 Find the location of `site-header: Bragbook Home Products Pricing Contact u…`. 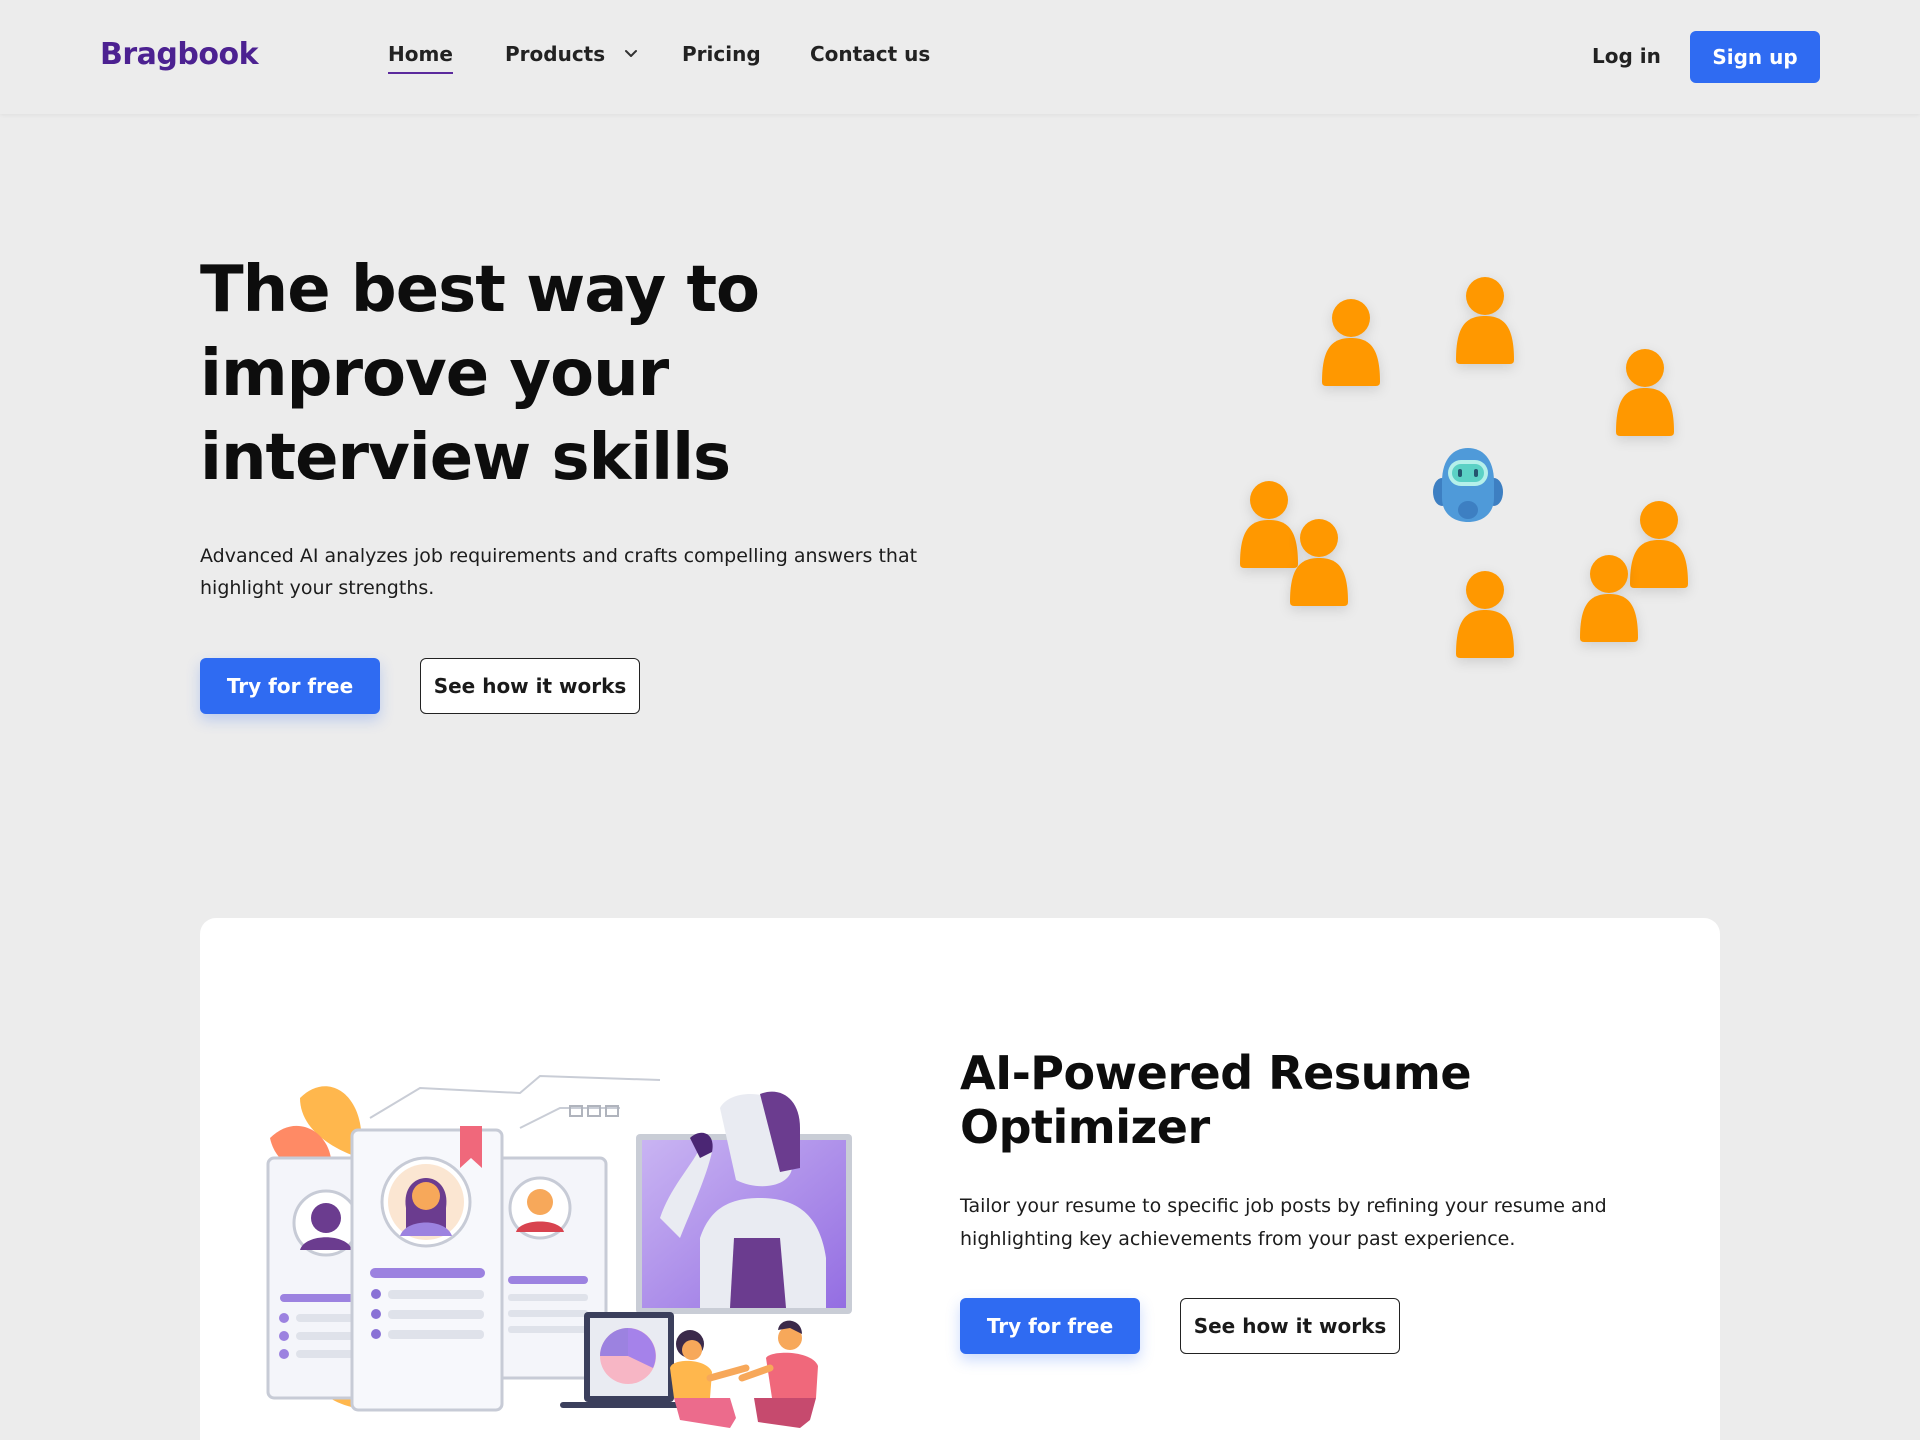

site-header: Bragbook Home Products Pricing Contact u… is located at coordinates (960, 57).